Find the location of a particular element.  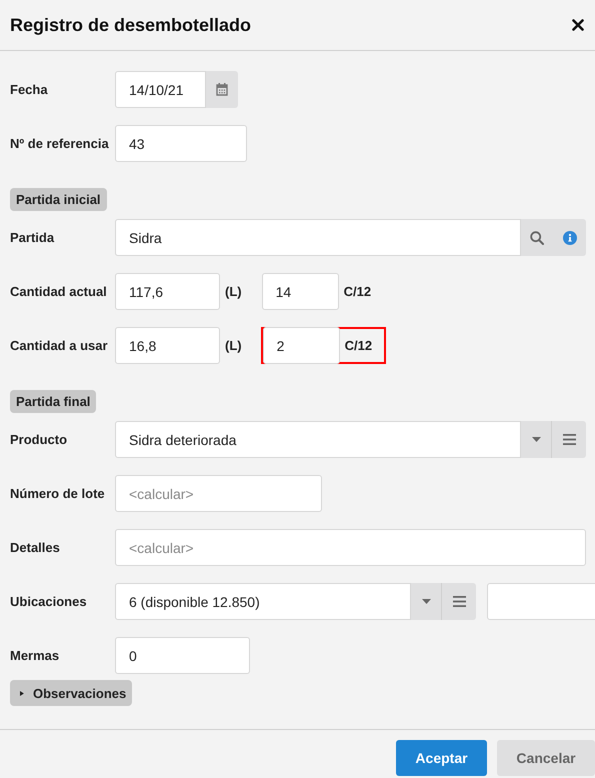

search-button is located at coordinates (537, 237).